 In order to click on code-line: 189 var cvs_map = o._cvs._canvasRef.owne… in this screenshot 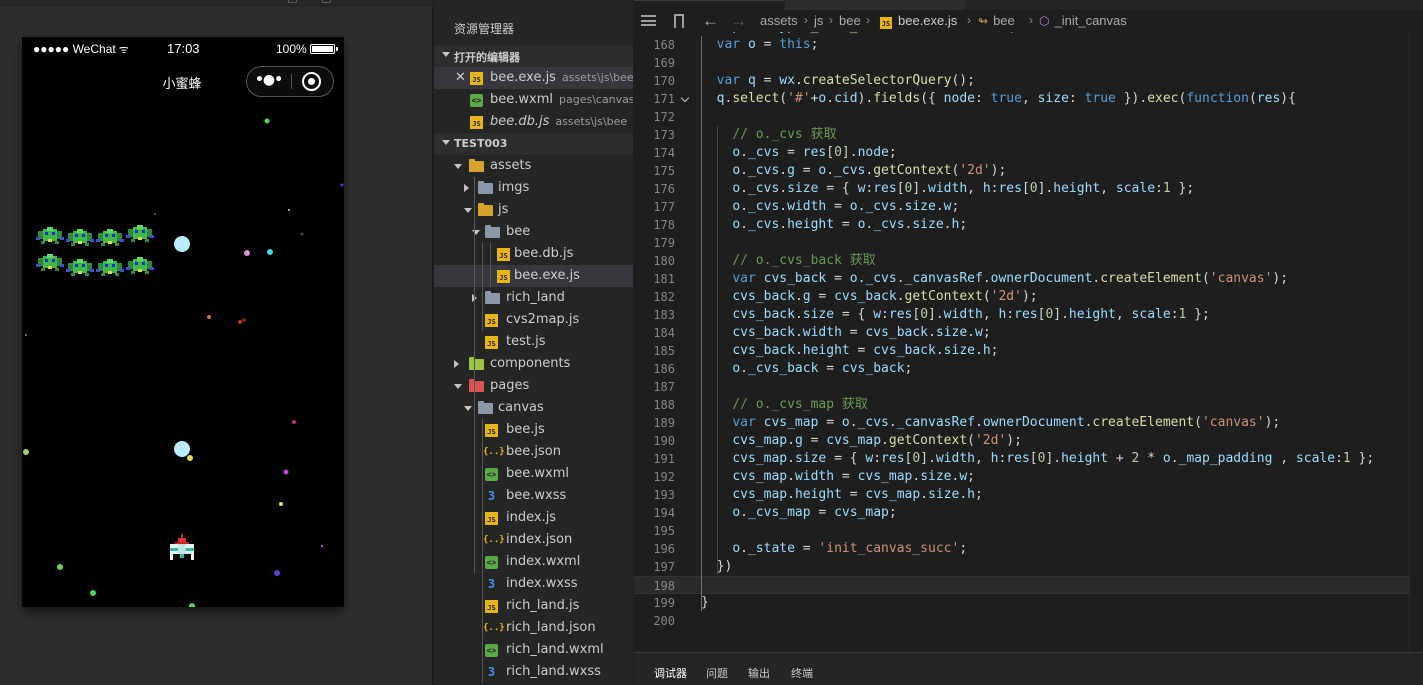, I will do `click(1028, 423)`.